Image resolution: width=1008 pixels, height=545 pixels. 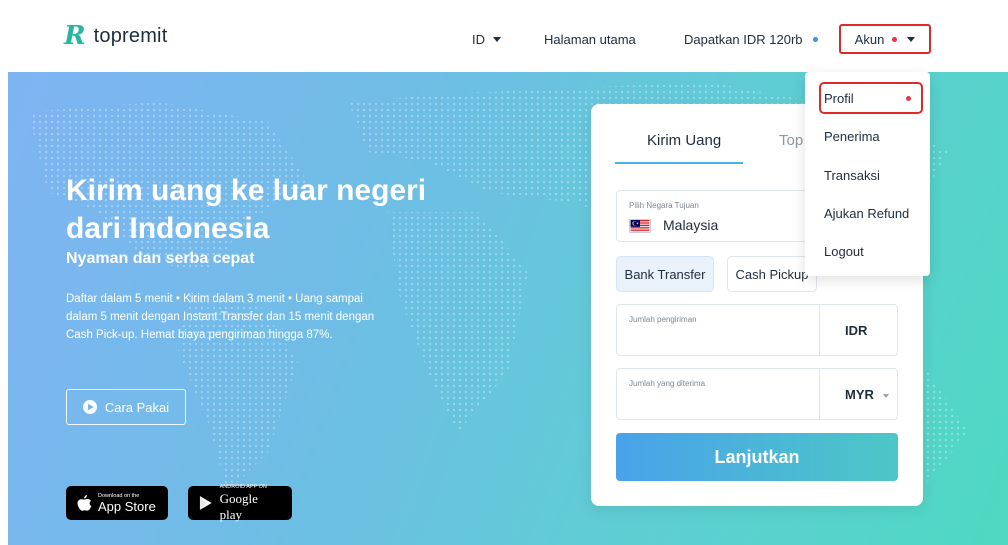 I want to click on send-amount-label: Jumlah pengiriman, so click(x=663, y=319).